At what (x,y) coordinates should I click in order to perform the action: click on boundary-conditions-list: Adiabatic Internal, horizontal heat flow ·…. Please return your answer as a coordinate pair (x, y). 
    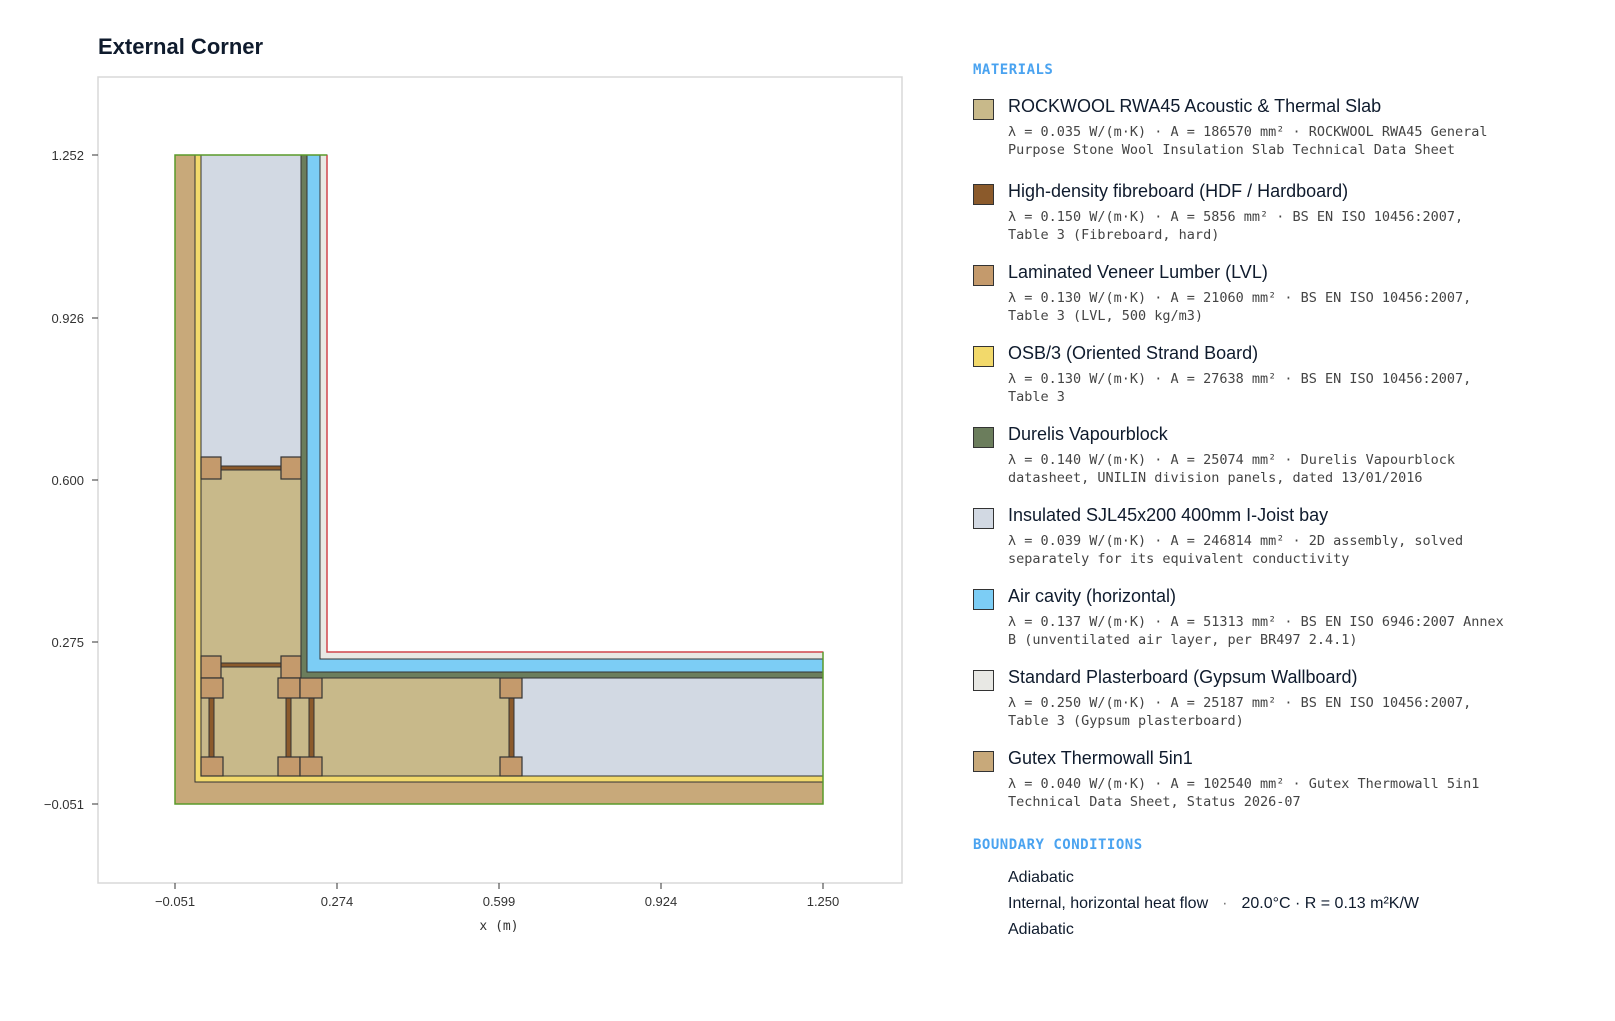
    Looking at the image, I should click on (1253, 904).